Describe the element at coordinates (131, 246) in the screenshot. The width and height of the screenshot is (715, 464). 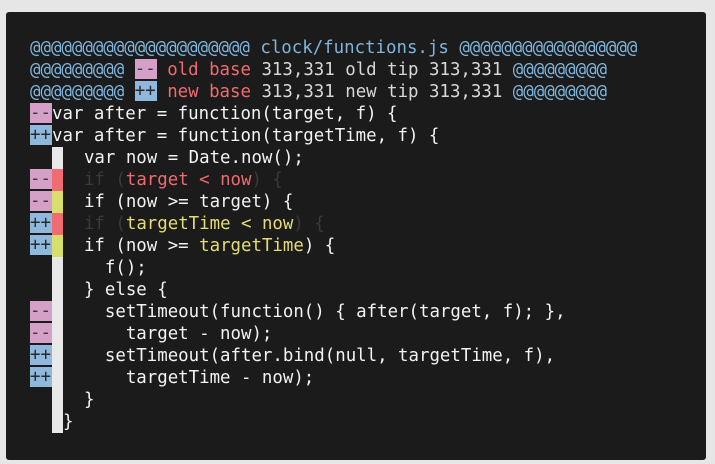
I see `code-text: if (now >=` at that location.